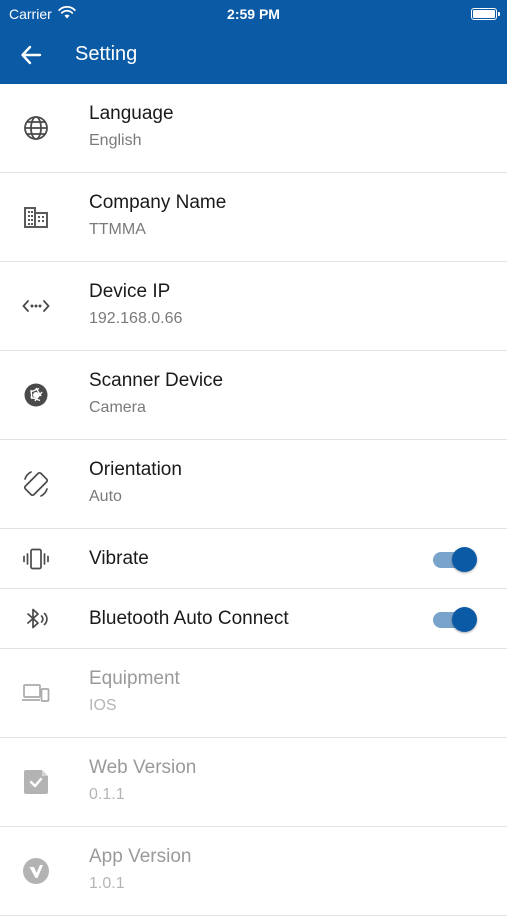 The width and height of the screenshot is (507, 916). I want to click on setting-row-app-version: App Version 1.0.1, so click(253, 871).